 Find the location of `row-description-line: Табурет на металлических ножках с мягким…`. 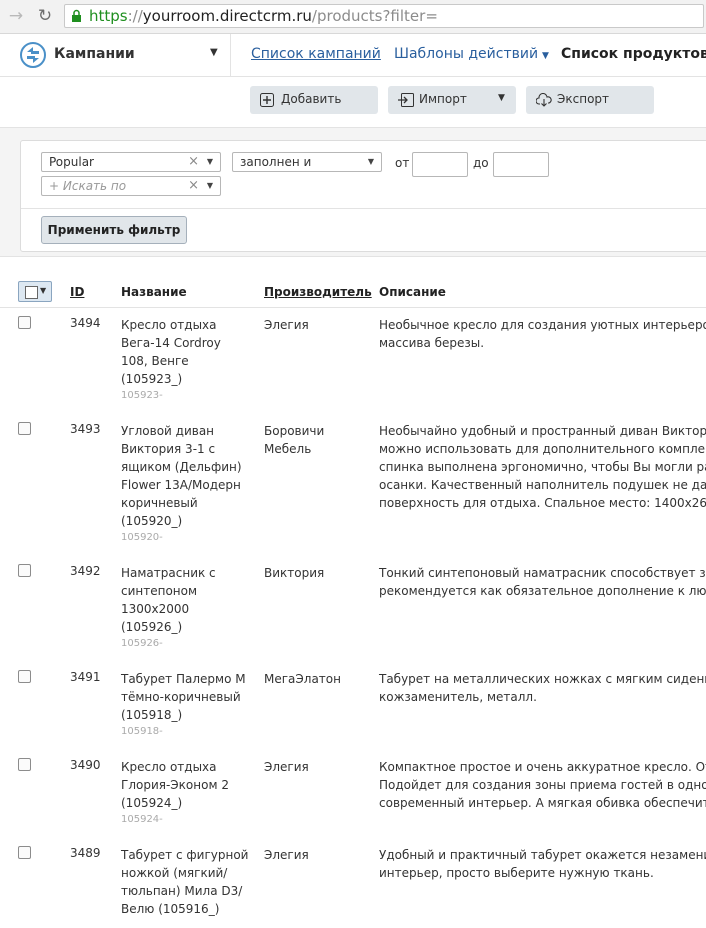

row-description-line: Табурет на металлических ножках с мягким… is located at coordinates (542, 679).